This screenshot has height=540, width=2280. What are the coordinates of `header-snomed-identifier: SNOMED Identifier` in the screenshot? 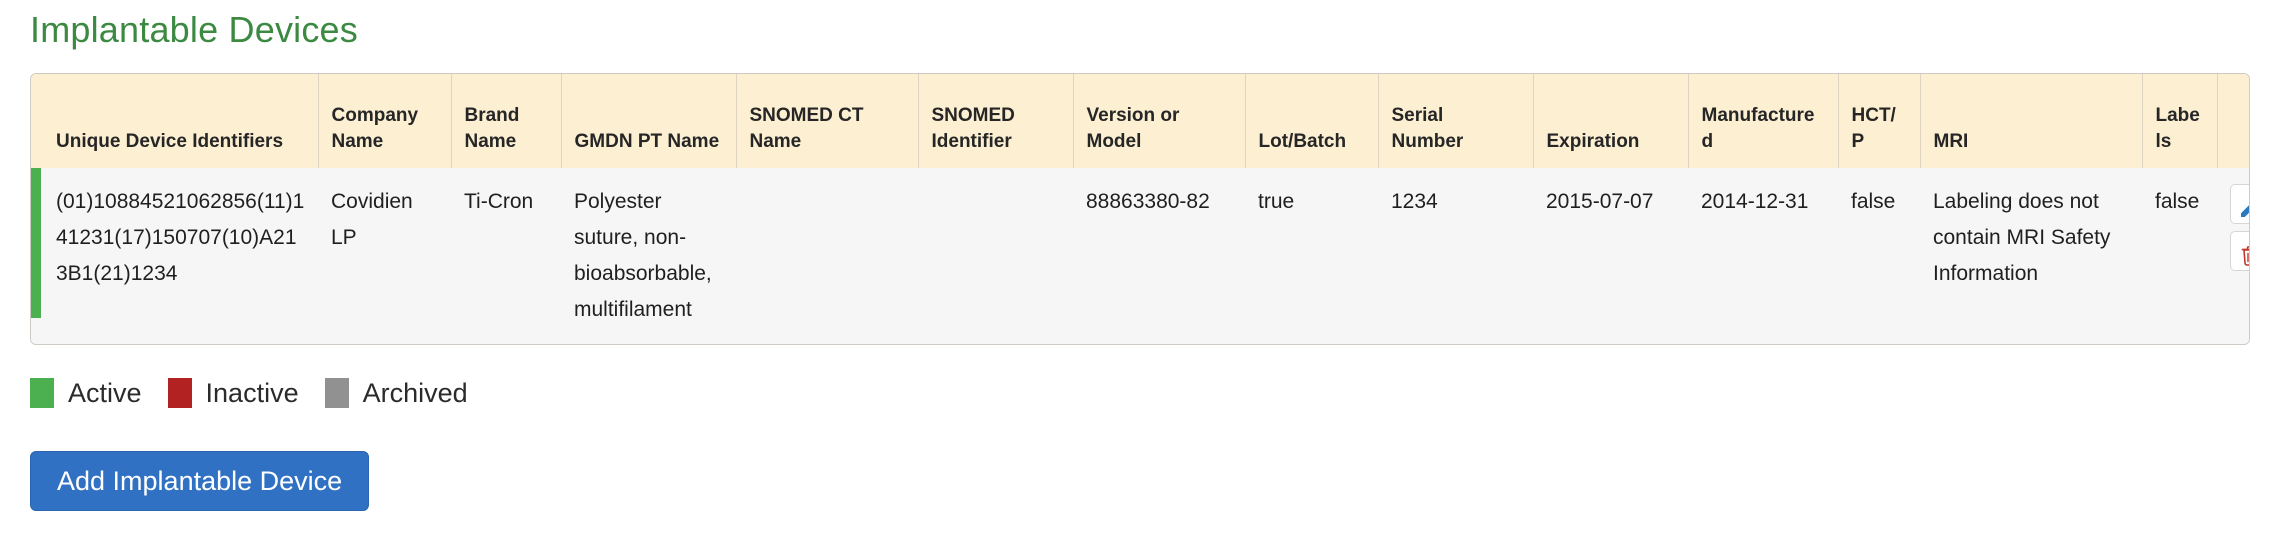 It's located at (996, 121).